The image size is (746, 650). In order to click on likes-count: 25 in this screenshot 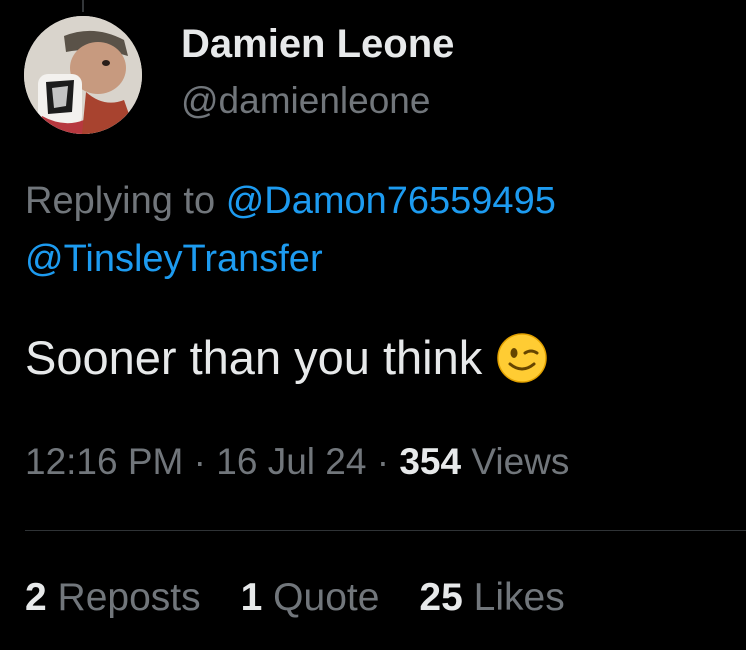, I will do `click(441, 597)`.